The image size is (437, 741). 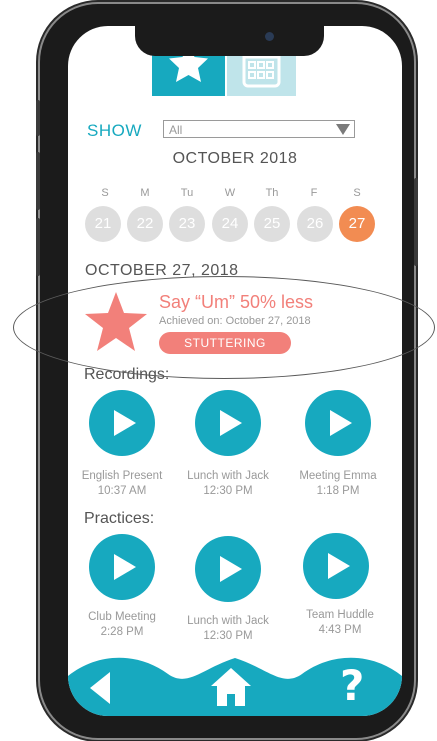 I want to click on back-icon, so click(x=100, y=688).